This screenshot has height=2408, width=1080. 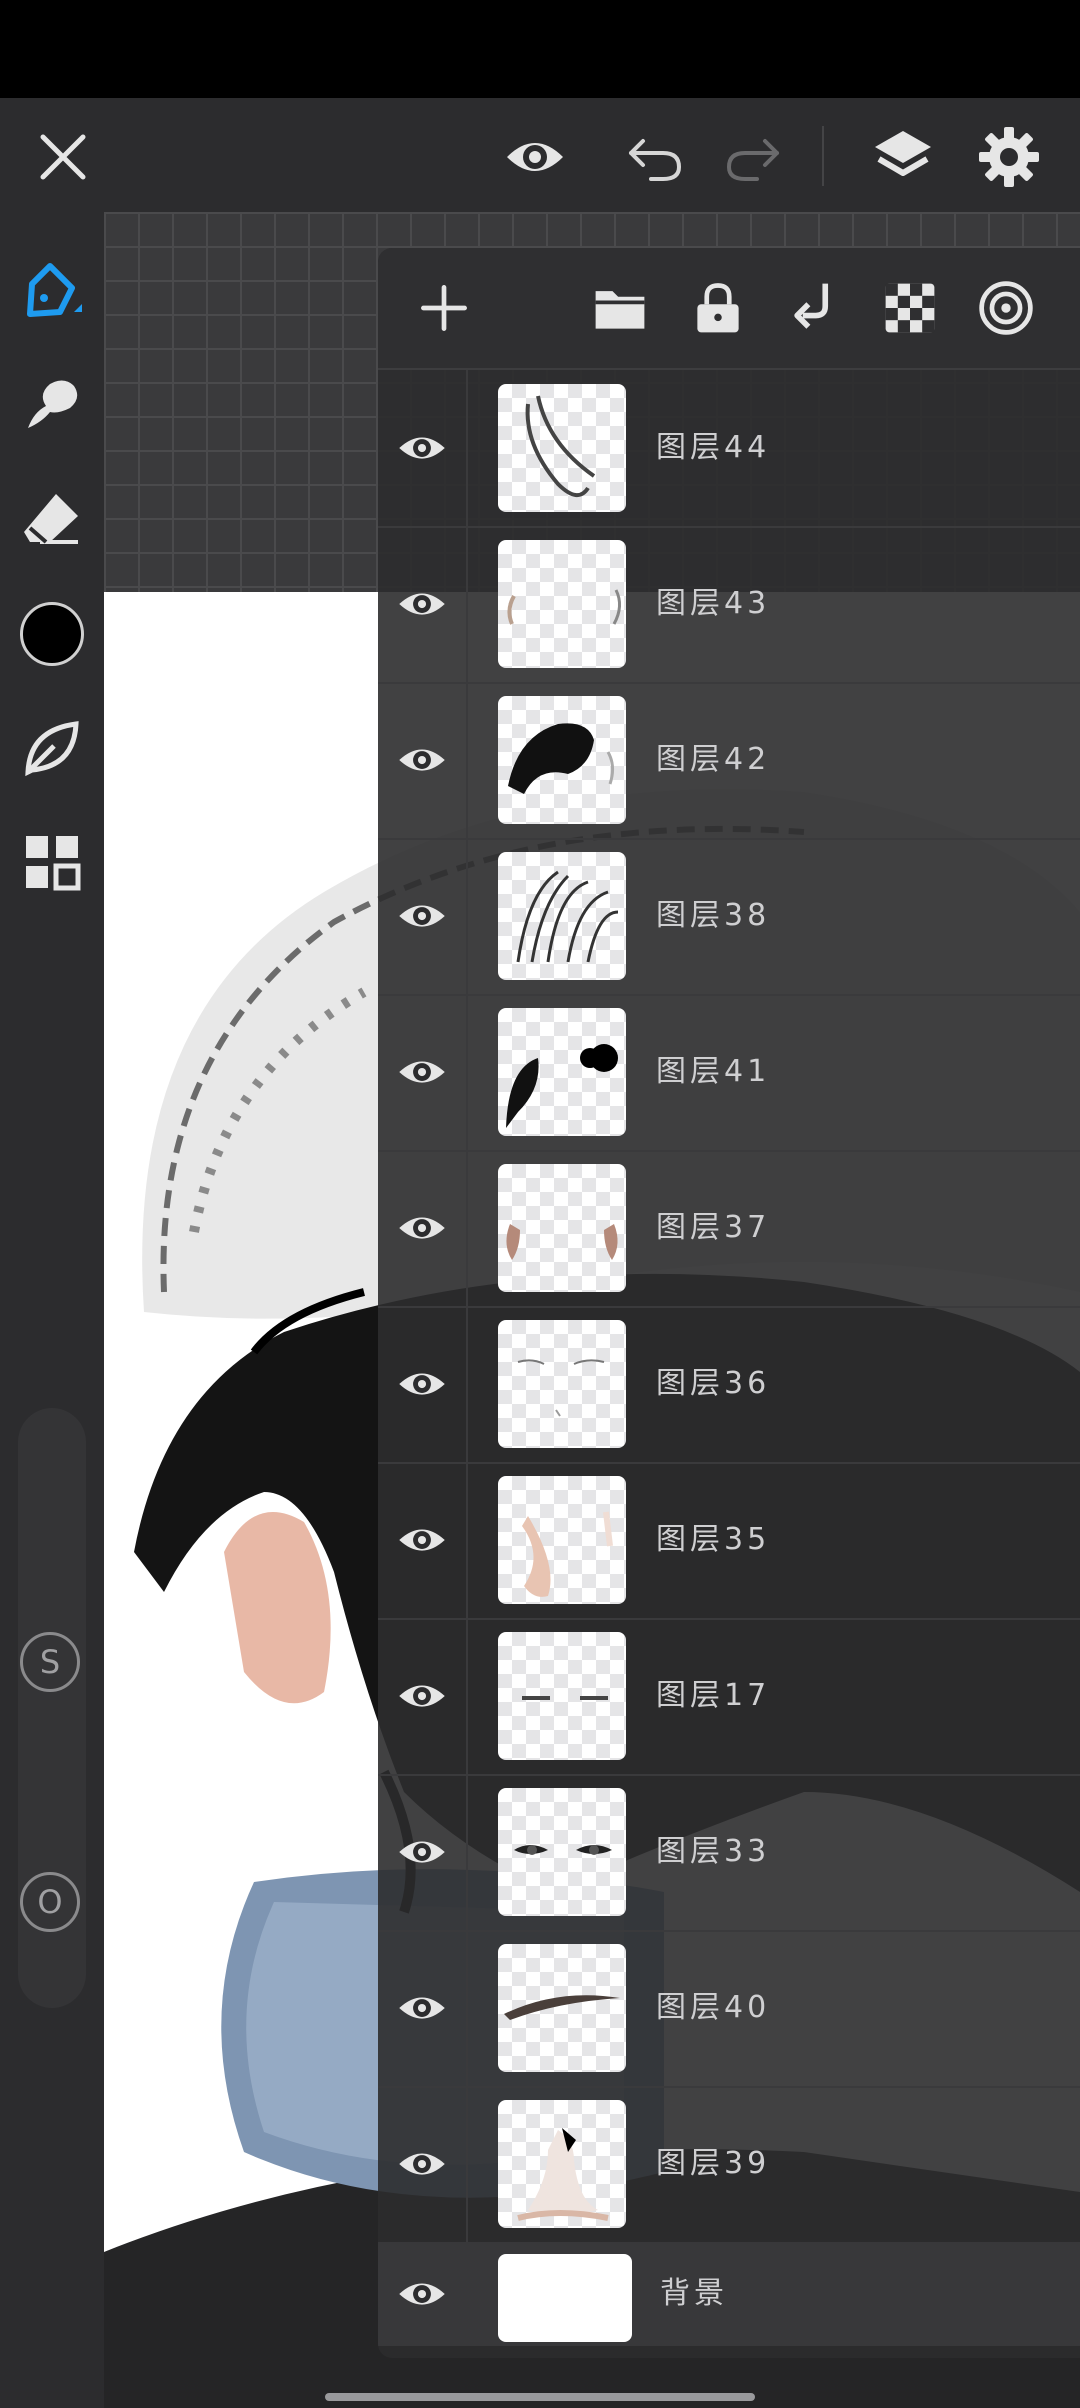 I want to click on smudge-tool, so click(x=52, y=404).